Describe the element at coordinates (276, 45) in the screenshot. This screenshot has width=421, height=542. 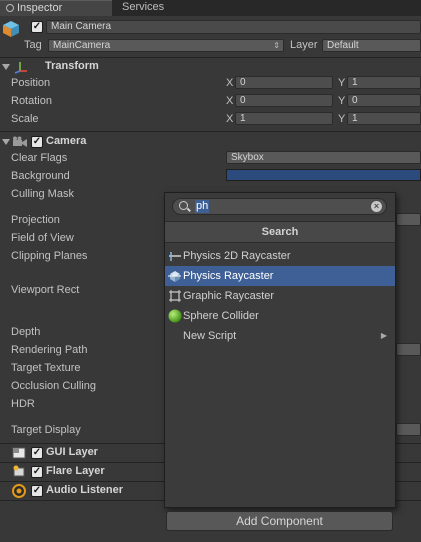
I see `dropdown-arrows-icon: ⇕` at that location.